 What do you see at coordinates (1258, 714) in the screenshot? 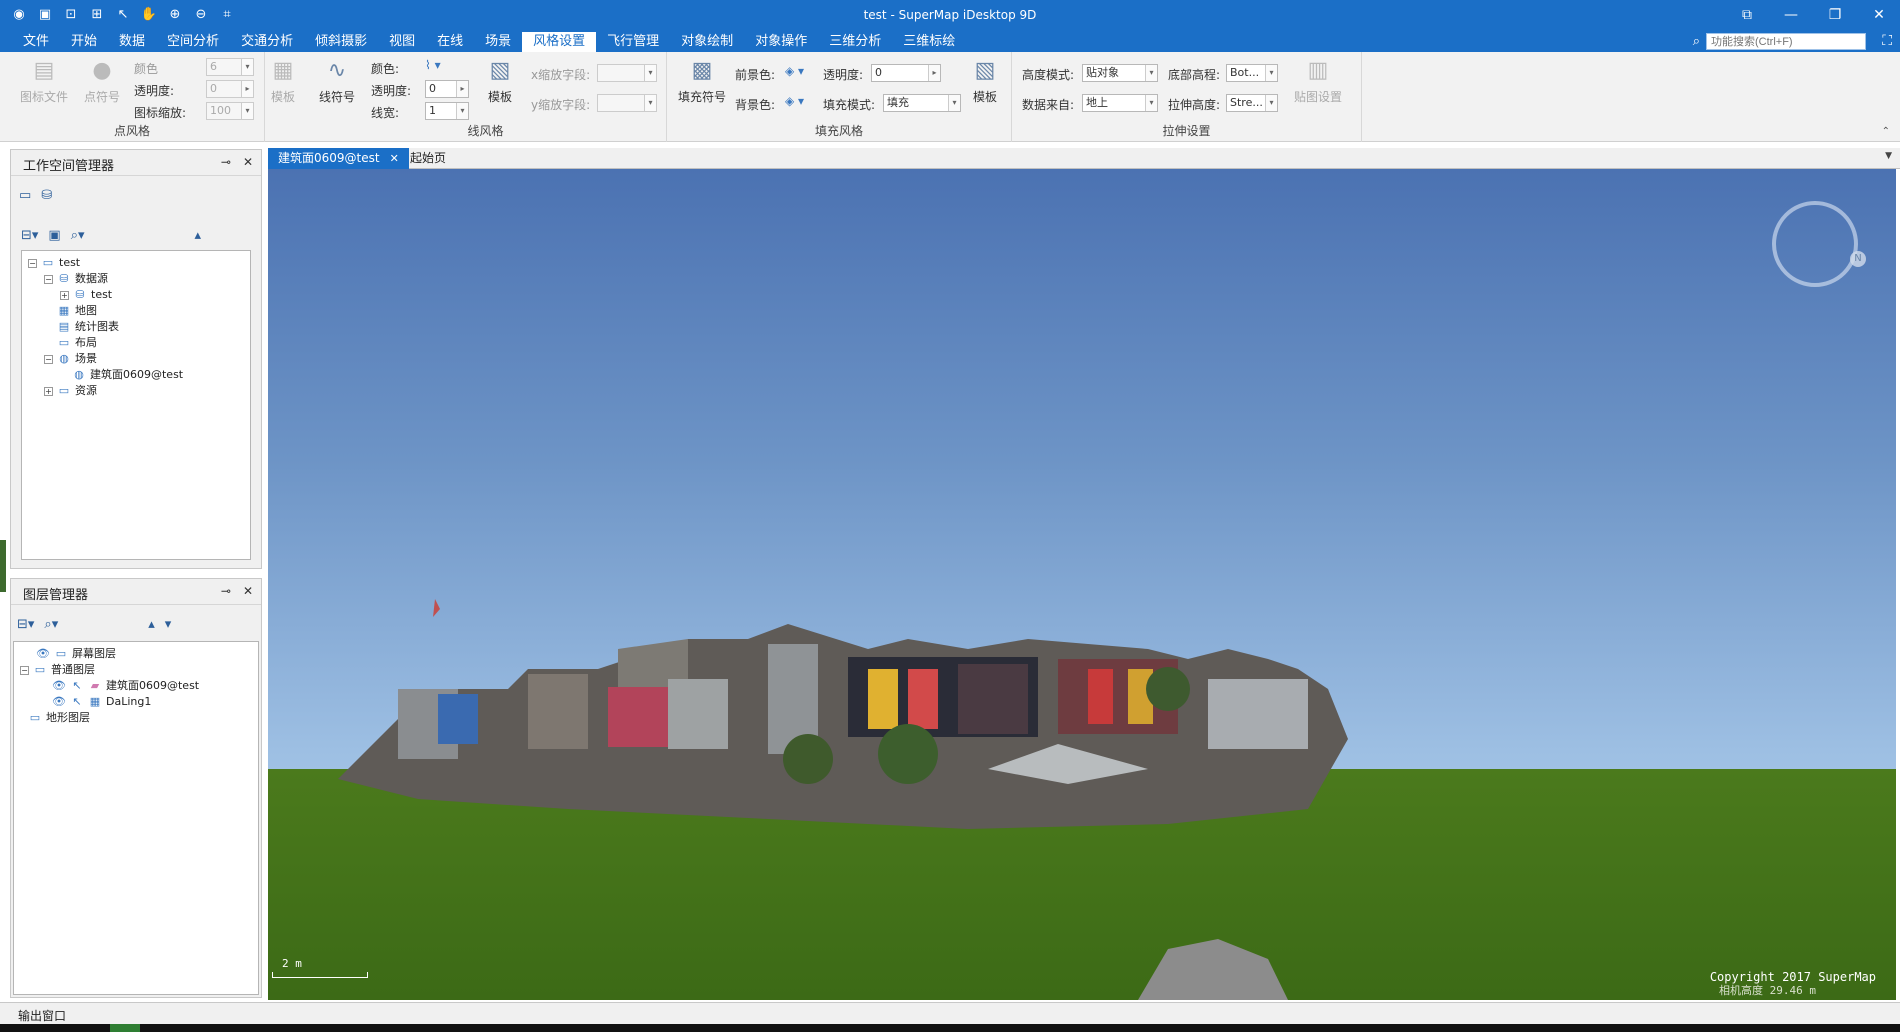
I see `building-block` at bounding box center [1258, 714].